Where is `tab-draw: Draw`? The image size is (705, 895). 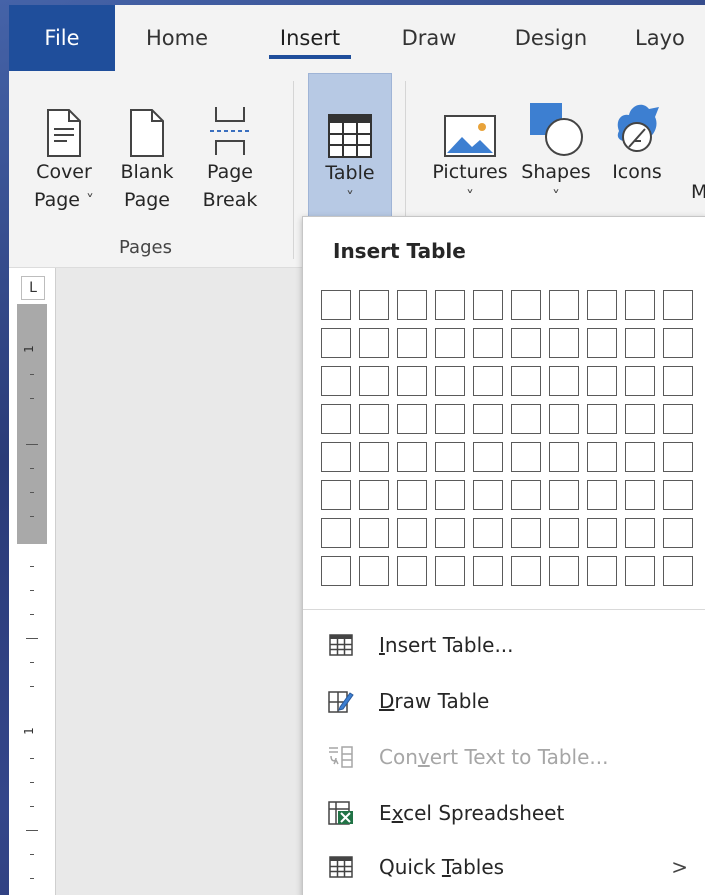
tab-draw: Draw is located at coordinates (429, 38).